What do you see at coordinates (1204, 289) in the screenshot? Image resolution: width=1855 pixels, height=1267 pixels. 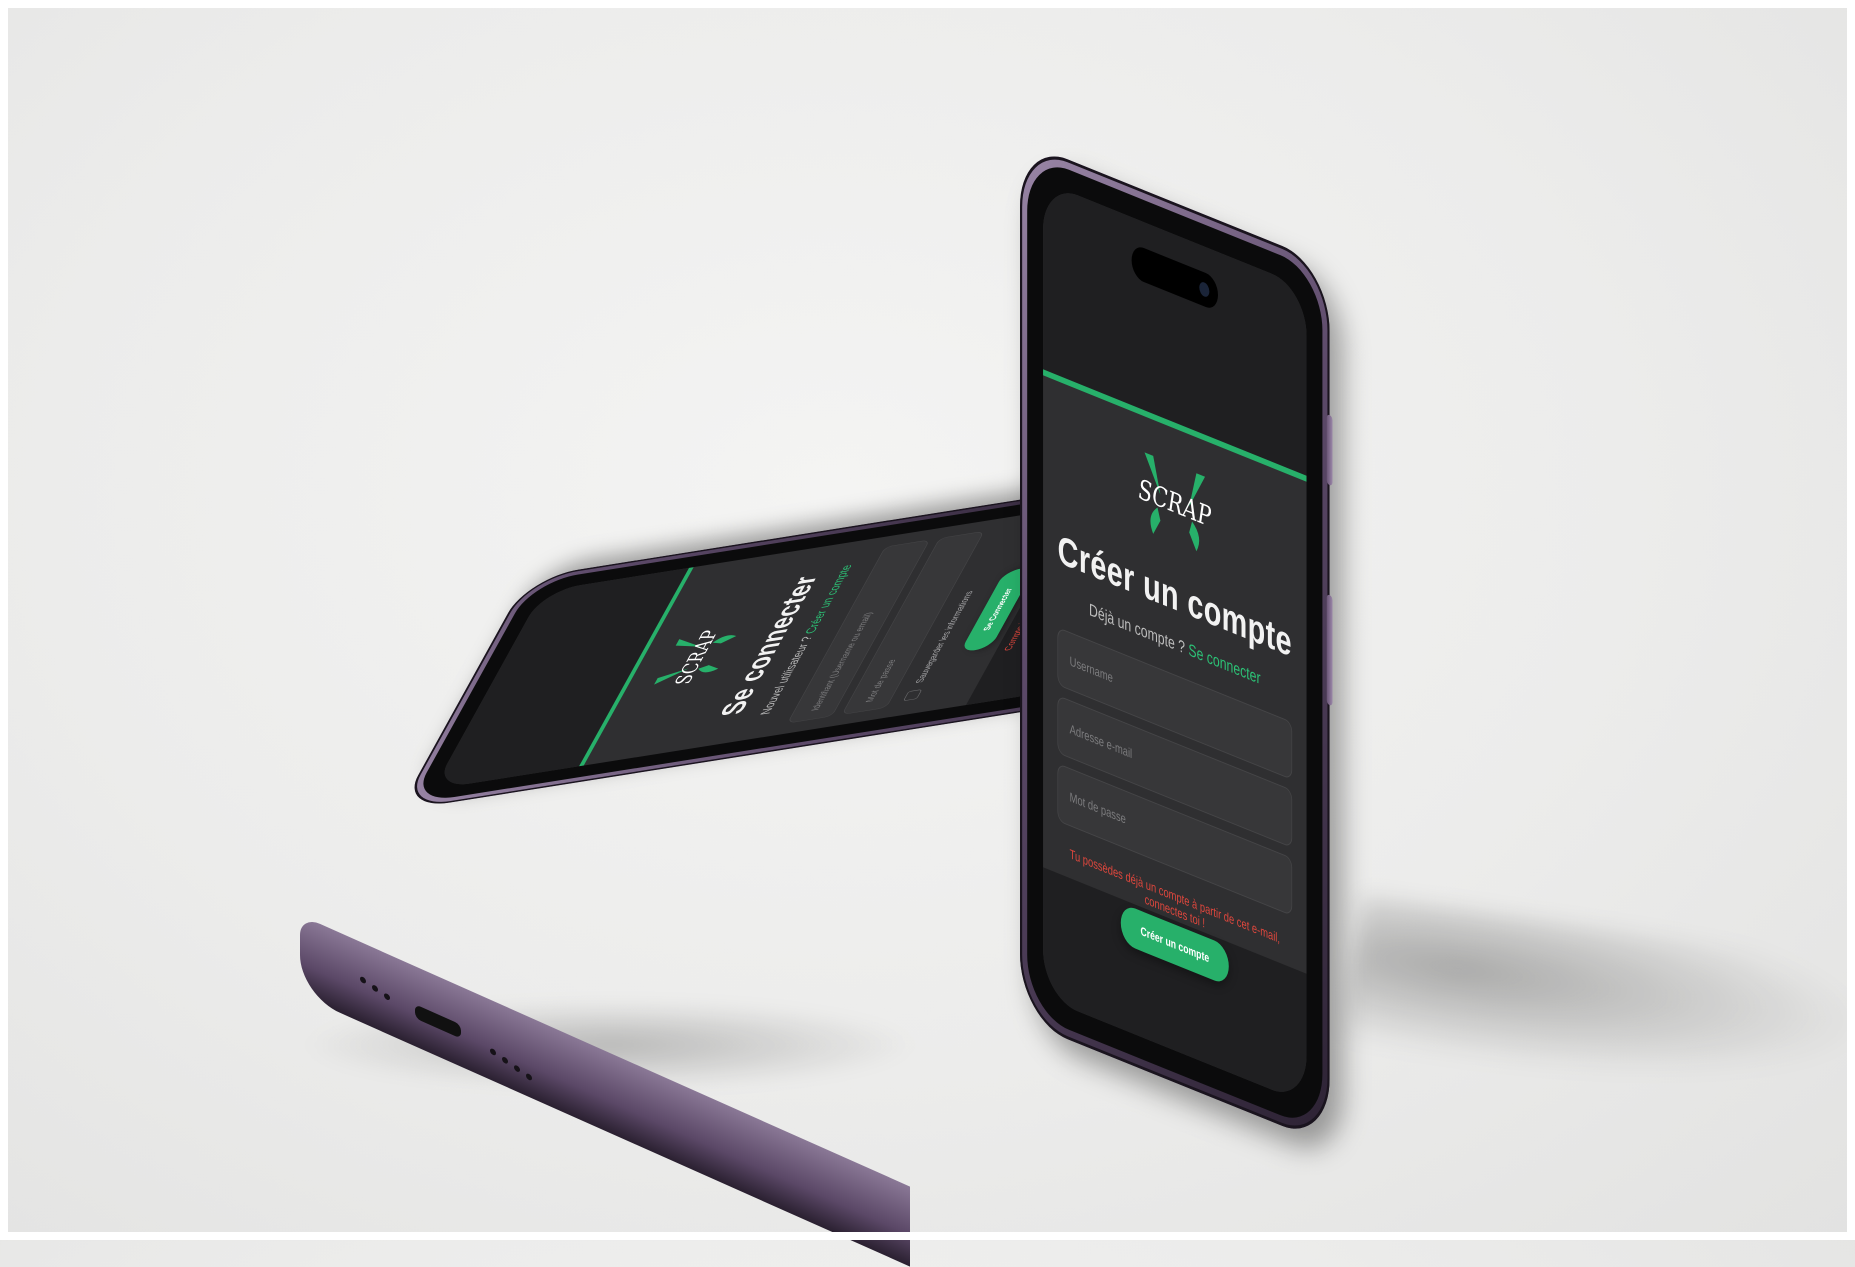 I see `camera-icon` at bounding box center [1204, 289].